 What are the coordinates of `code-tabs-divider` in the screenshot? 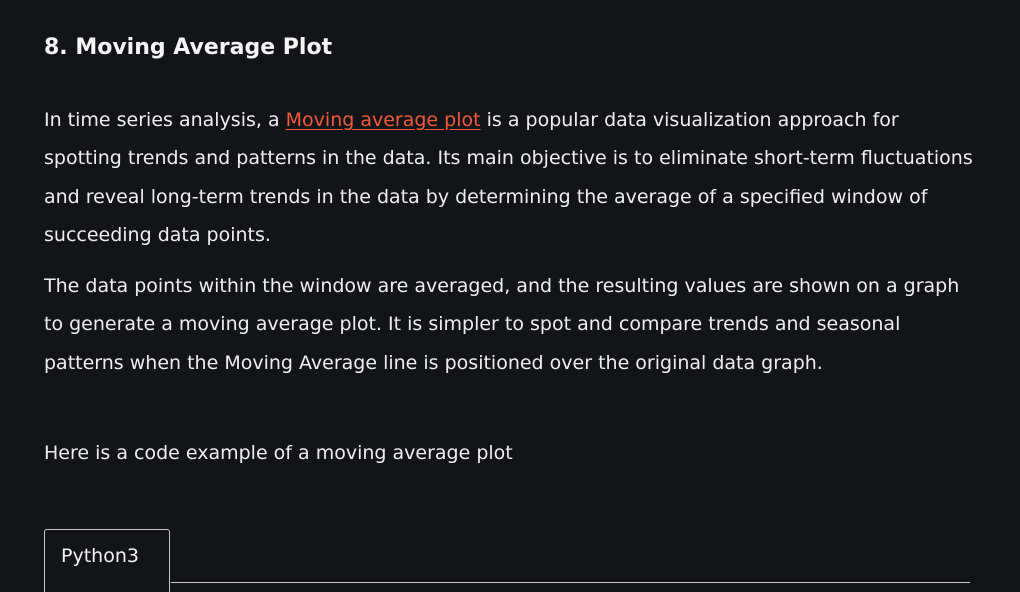 It's located at (570, 582).